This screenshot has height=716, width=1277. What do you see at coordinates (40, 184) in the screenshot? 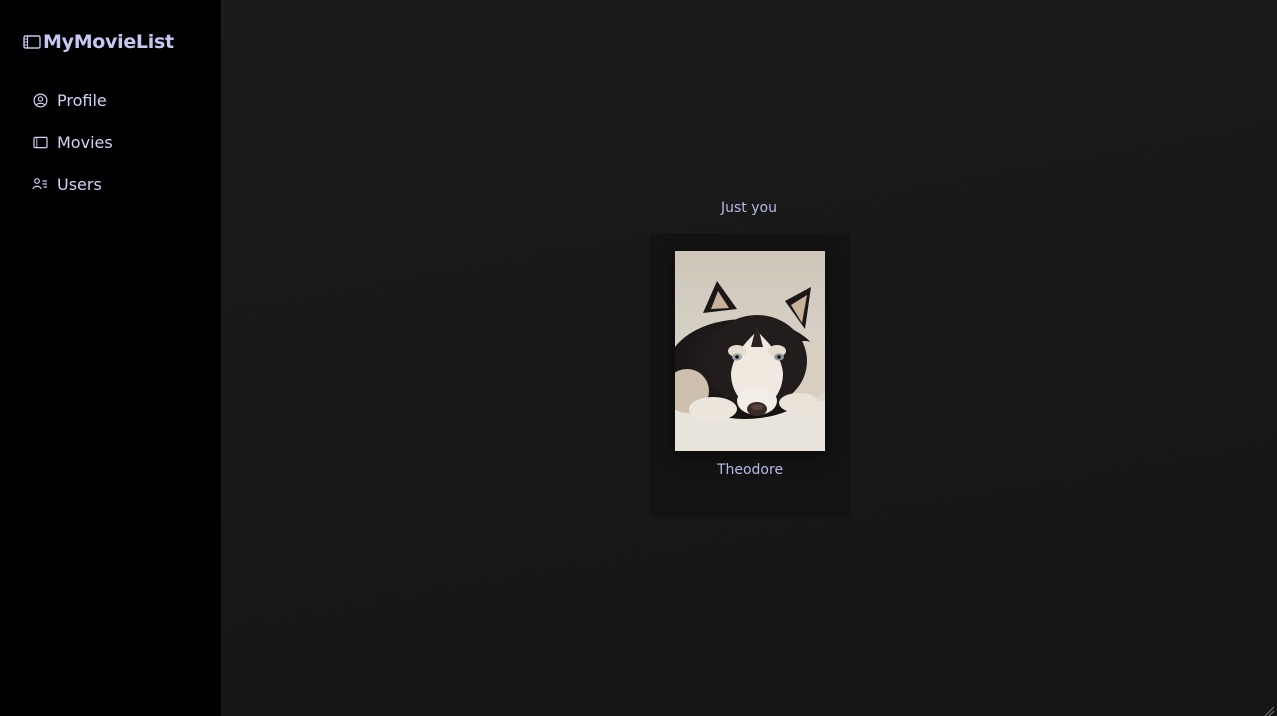
I see `users-list-icon` at bounding box center [40, 184].